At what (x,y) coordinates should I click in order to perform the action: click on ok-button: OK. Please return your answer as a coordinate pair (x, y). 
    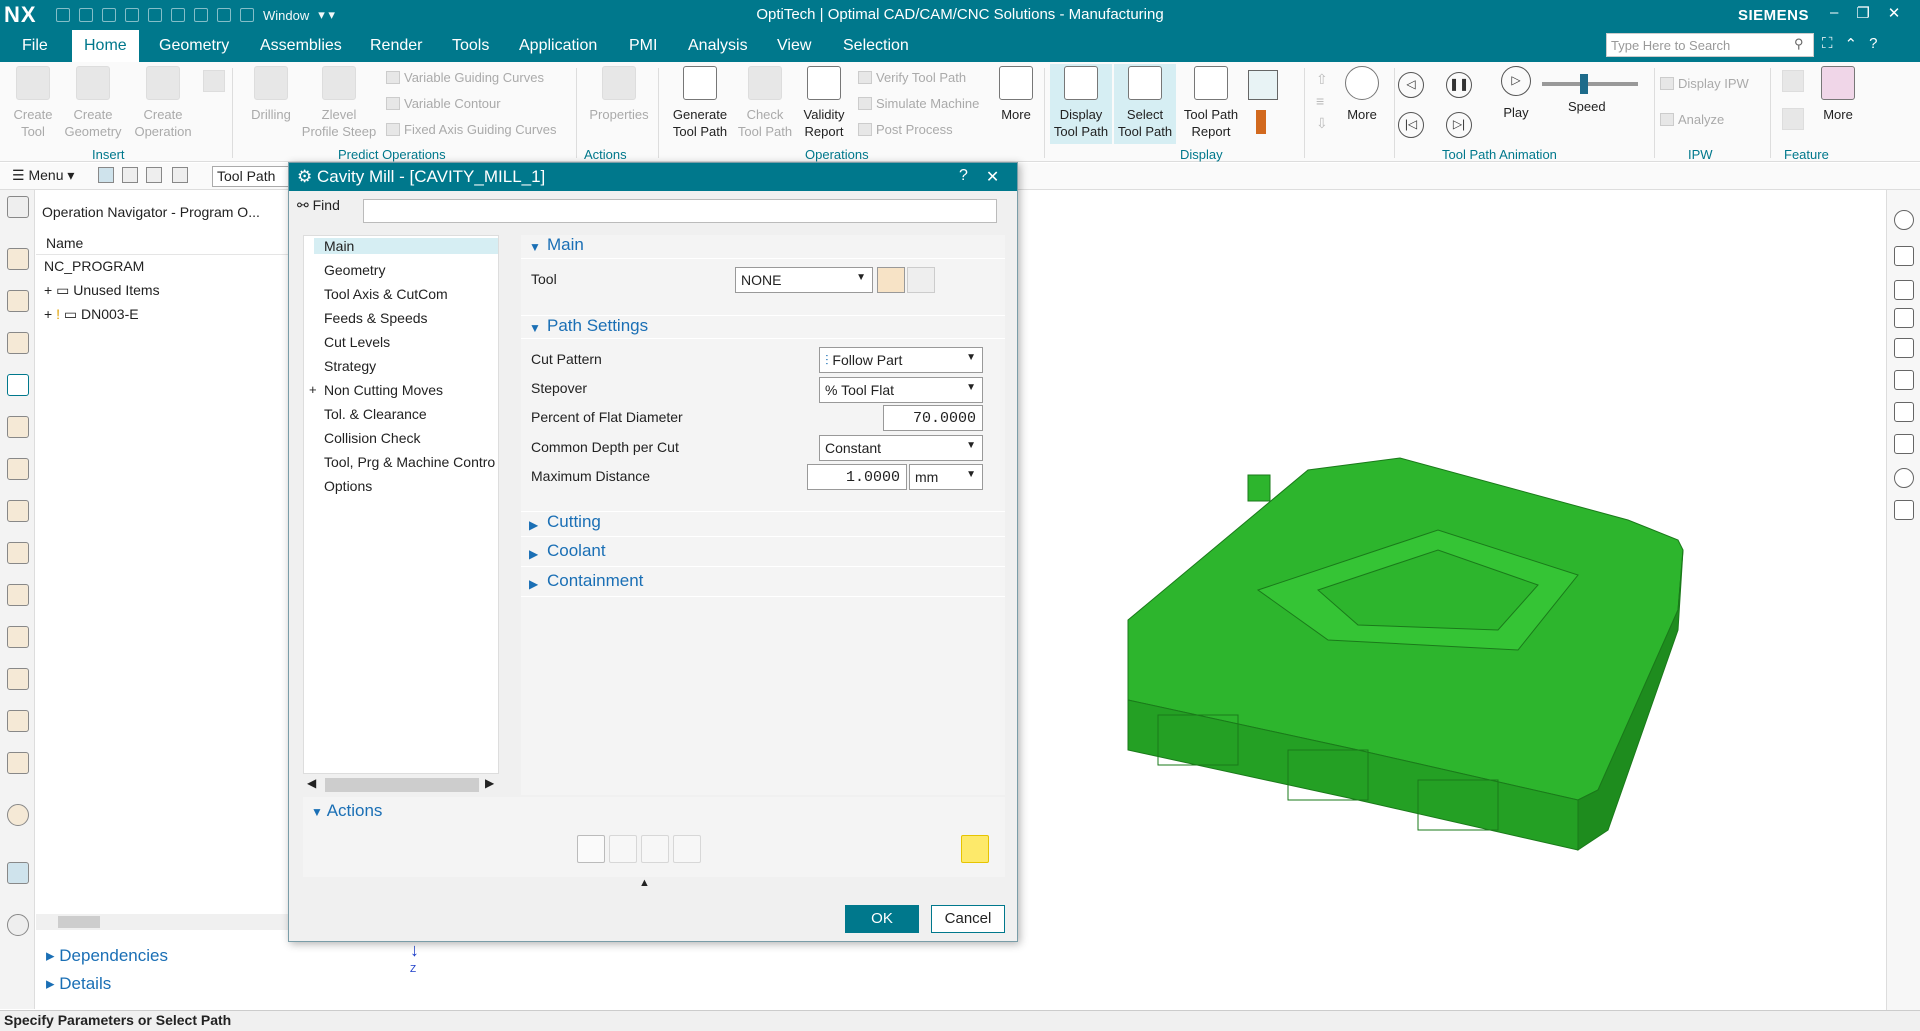
    Looking at the image, I should click on (882, 919).